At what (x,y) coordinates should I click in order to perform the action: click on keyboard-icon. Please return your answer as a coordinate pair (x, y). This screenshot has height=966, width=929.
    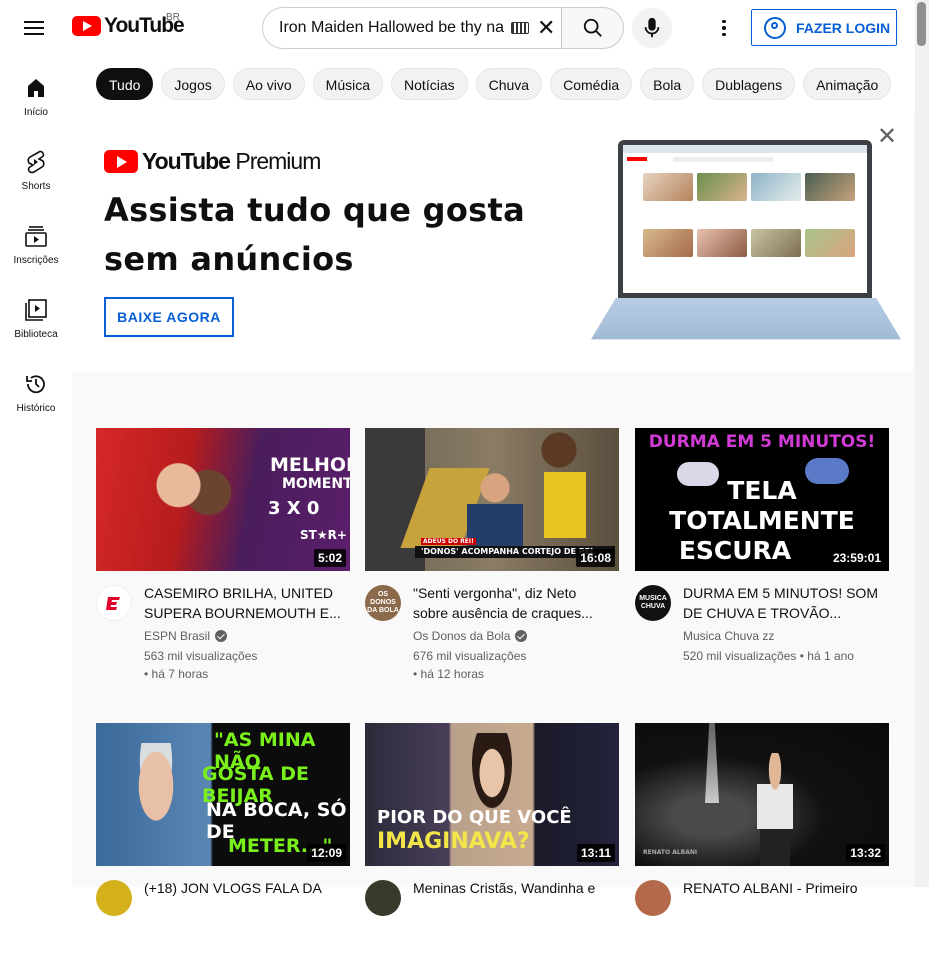
    Looking at the image, I should click on (520, 28).